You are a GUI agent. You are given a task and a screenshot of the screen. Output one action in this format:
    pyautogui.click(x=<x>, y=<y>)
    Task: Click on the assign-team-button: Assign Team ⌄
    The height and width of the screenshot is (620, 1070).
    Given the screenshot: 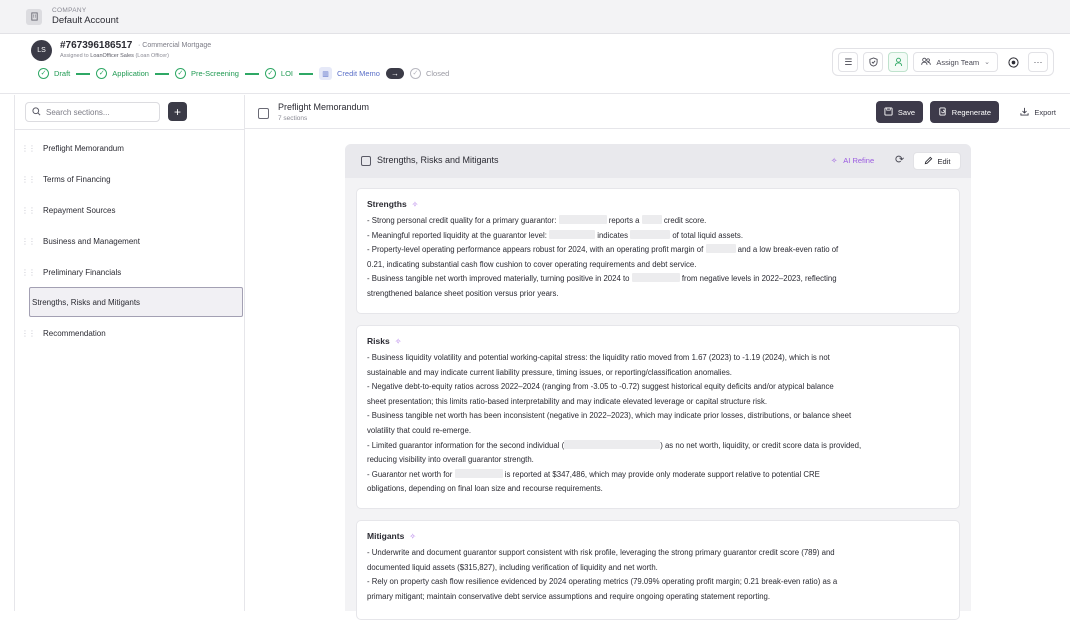 What is the action you would take?
    pyautogui.click(x=955, y=62)
    